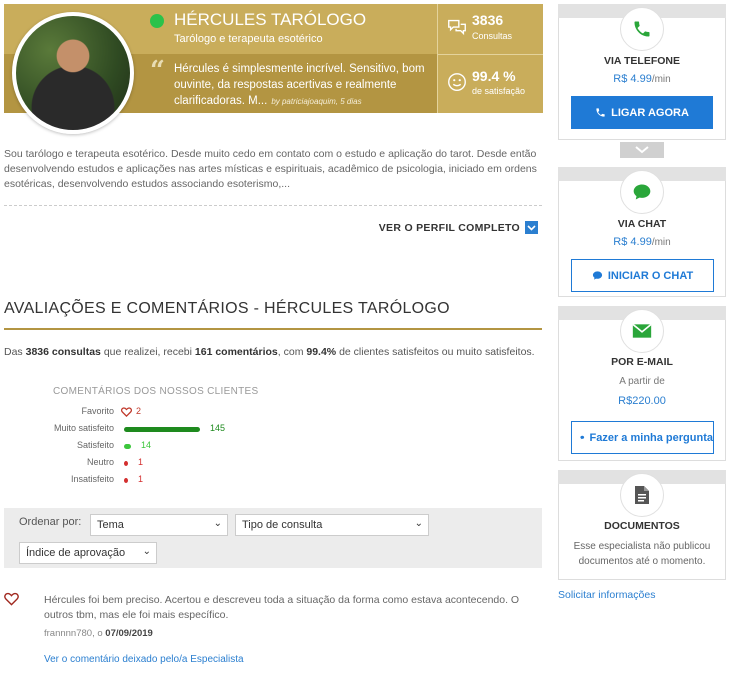 The width and height of the screenshot is (730, 673). What do you see at coordinates (457, 82) in the screenshot?
I see `smiley-icon` at bounding box center [457, 82].